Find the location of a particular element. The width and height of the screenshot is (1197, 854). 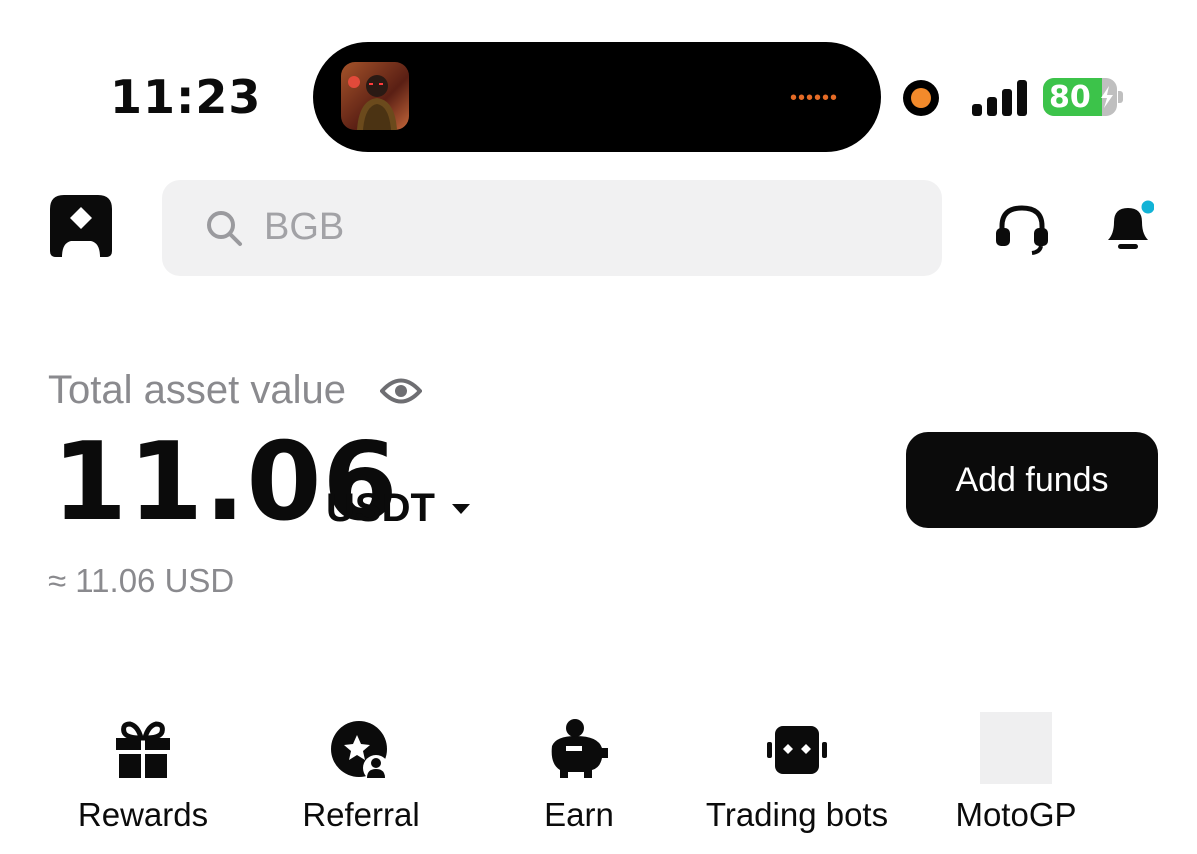

notification-dot is located at coordinates (1148, 207).